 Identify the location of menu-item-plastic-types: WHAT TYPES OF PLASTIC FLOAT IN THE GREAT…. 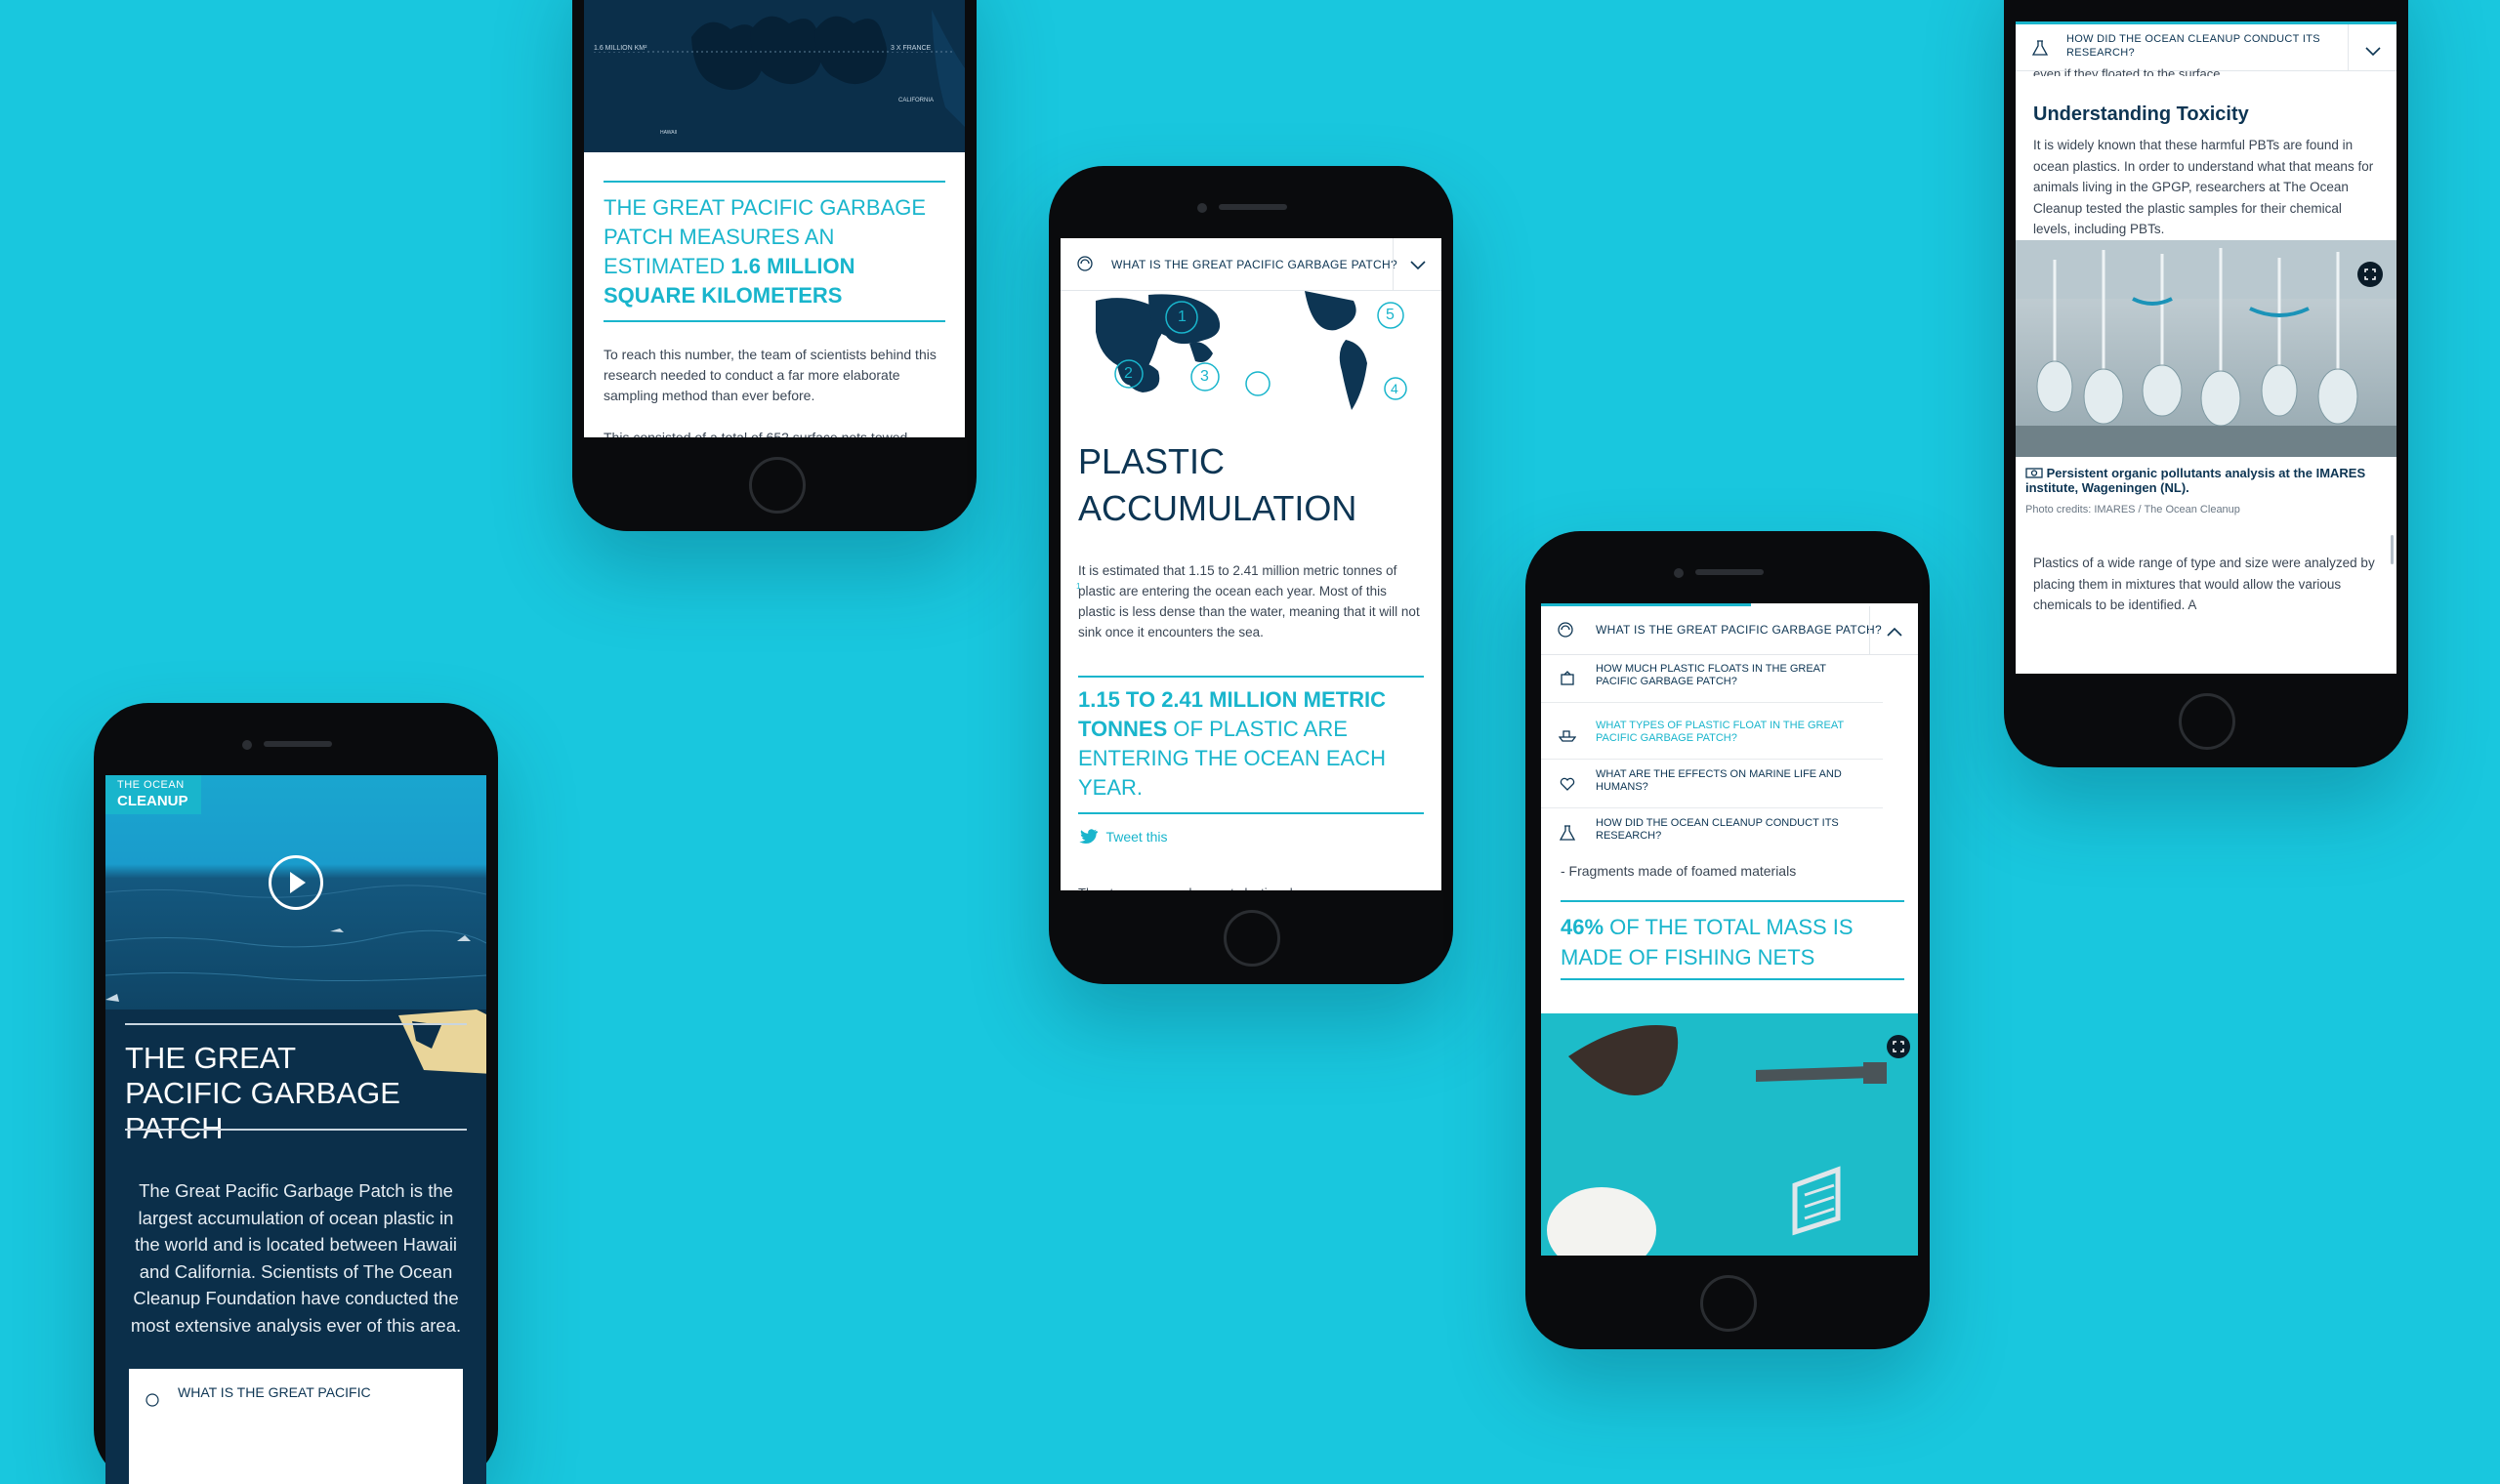
(1712, 736).